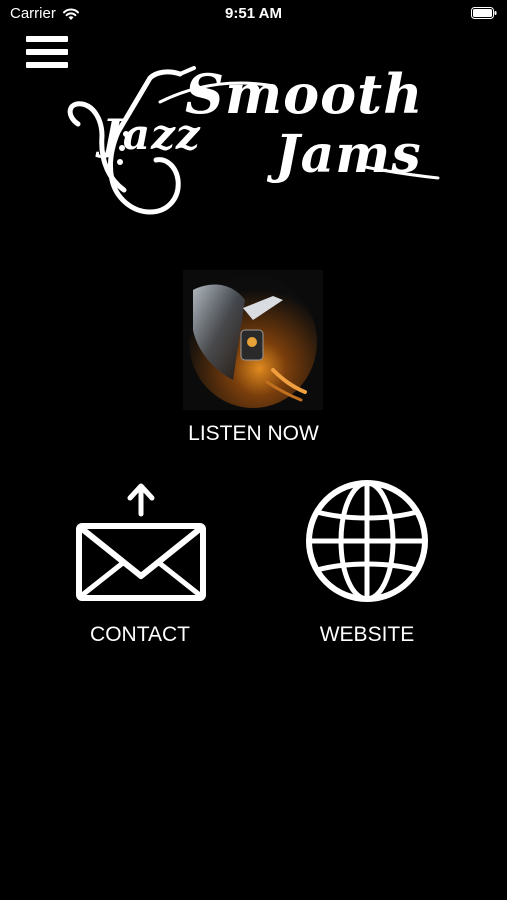  Describe the element at coordinates (151, 134) in the screenshot. I see `logo-text-jazz: Jazz` at that location.